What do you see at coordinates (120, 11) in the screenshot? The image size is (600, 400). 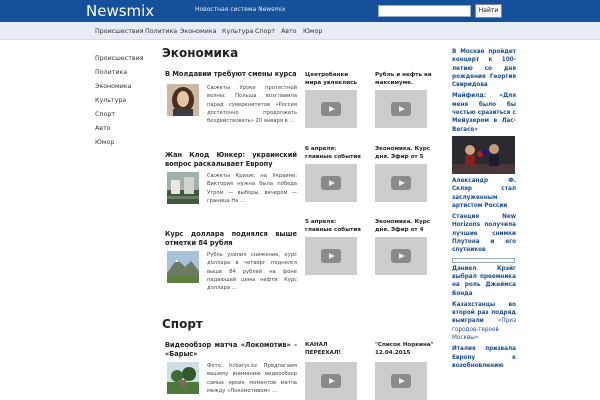 I see `site-logo: Newsmix` at bounding box center [120, 11].